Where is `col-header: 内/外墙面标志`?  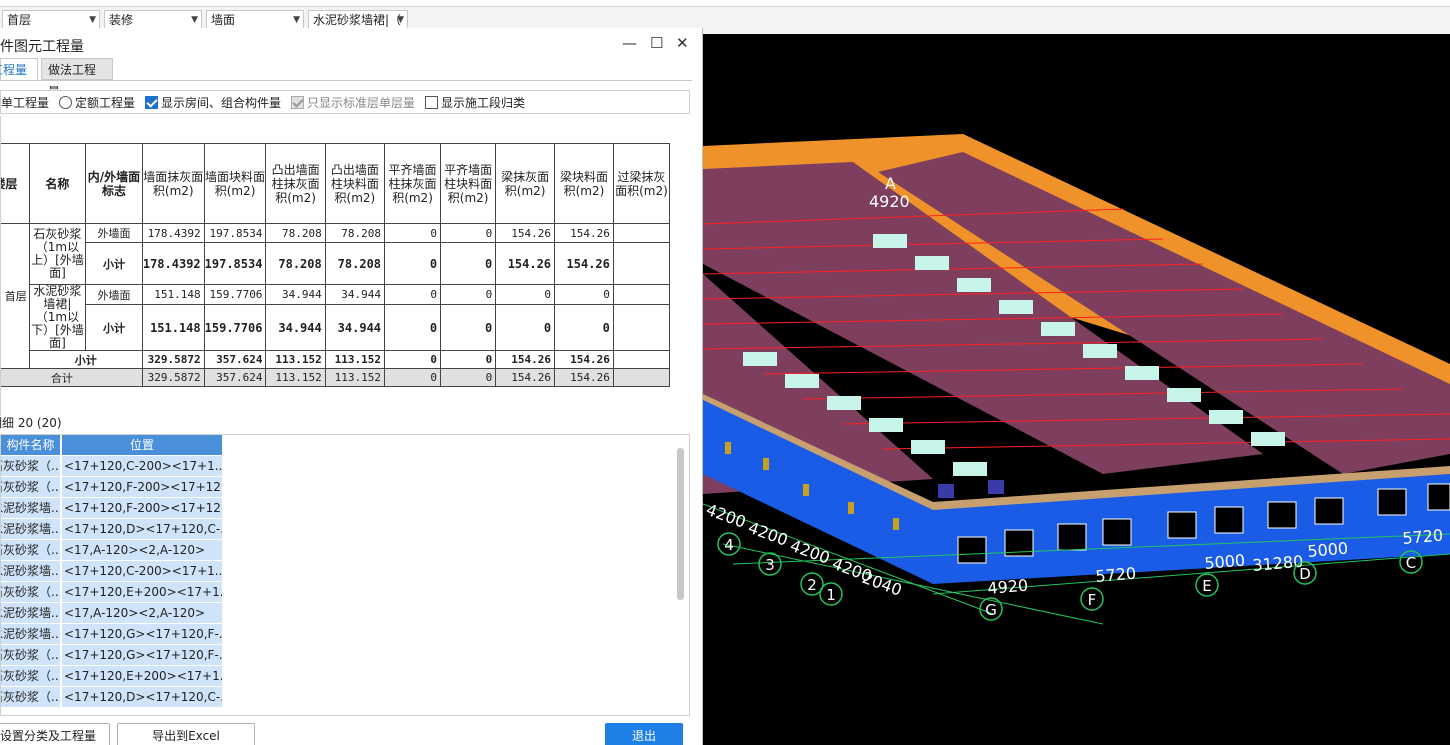
col-header: 内/外墙面标志 is located at coordinates (114, 183).